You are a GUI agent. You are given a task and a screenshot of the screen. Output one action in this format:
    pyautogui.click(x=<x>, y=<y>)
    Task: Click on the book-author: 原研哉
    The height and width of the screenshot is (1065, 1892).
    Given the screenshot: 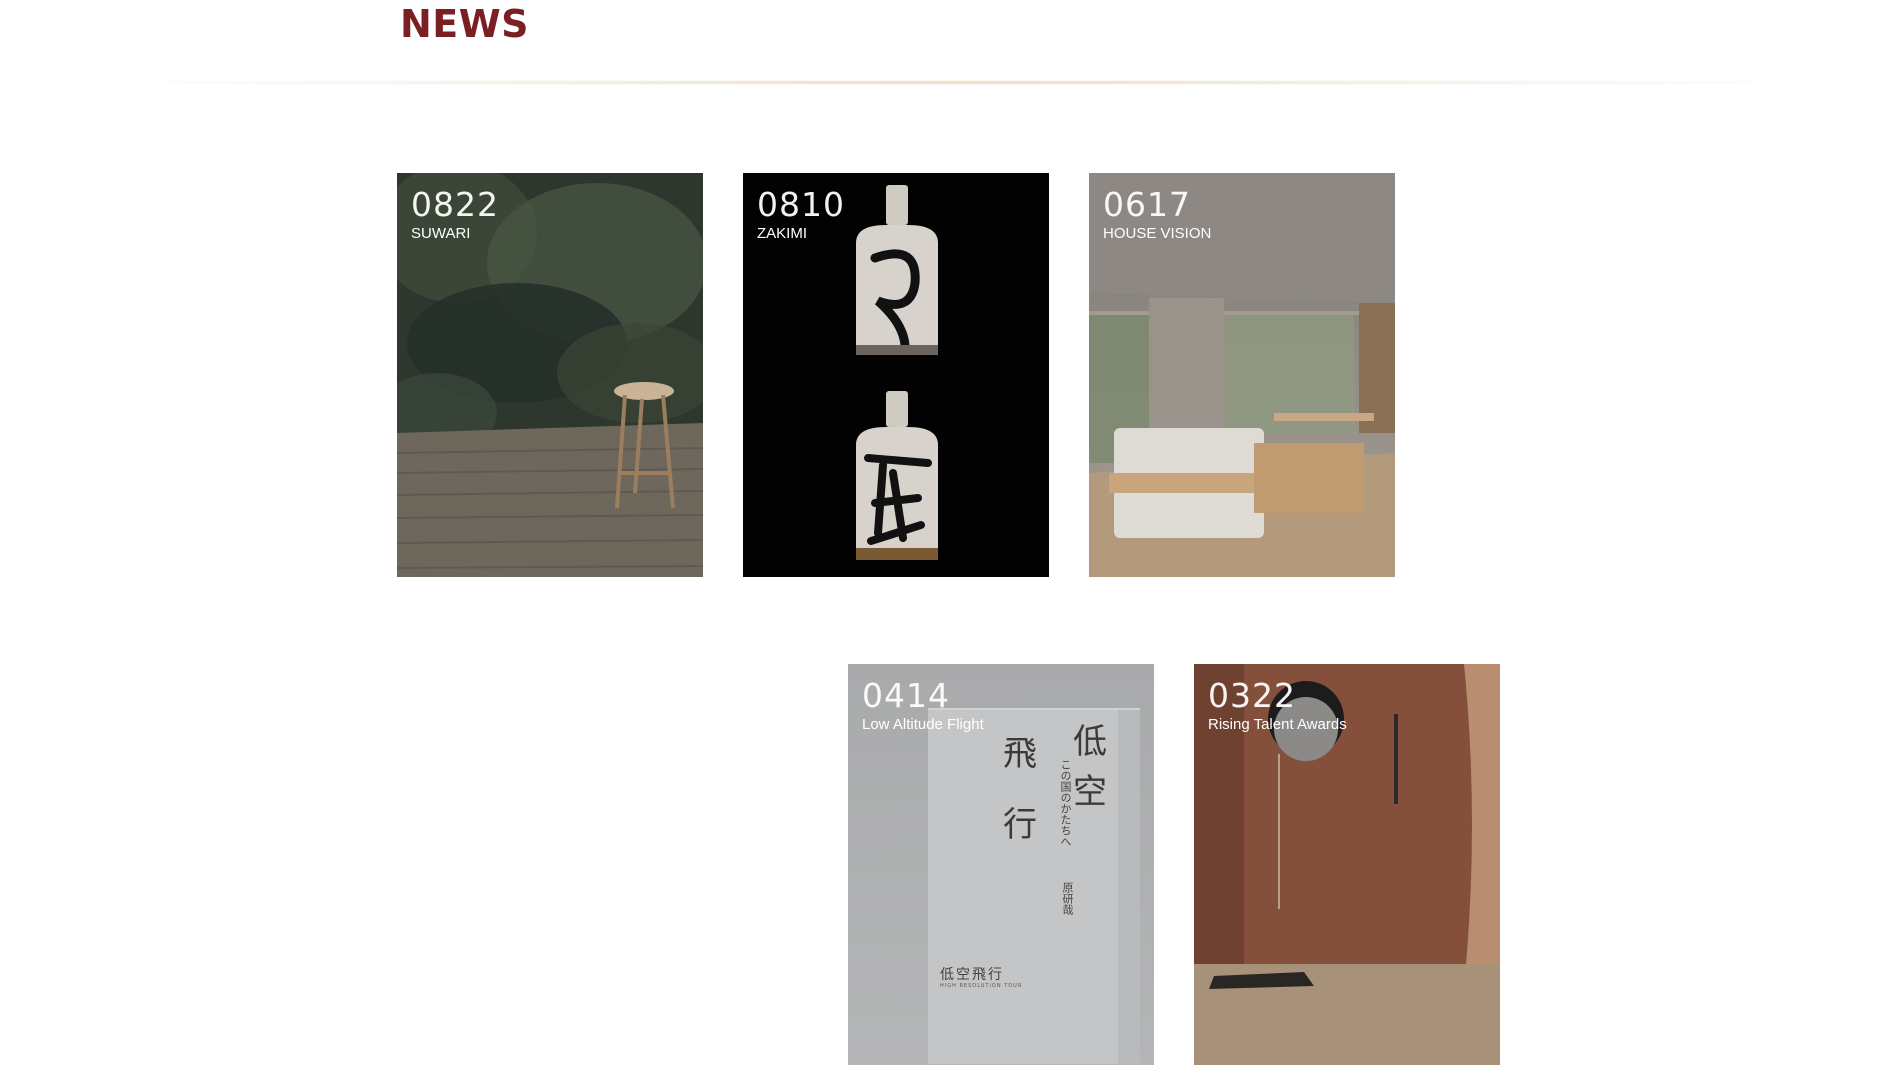 What is the action you would take?
    pyautogui.click(x=1067, y=898)
    